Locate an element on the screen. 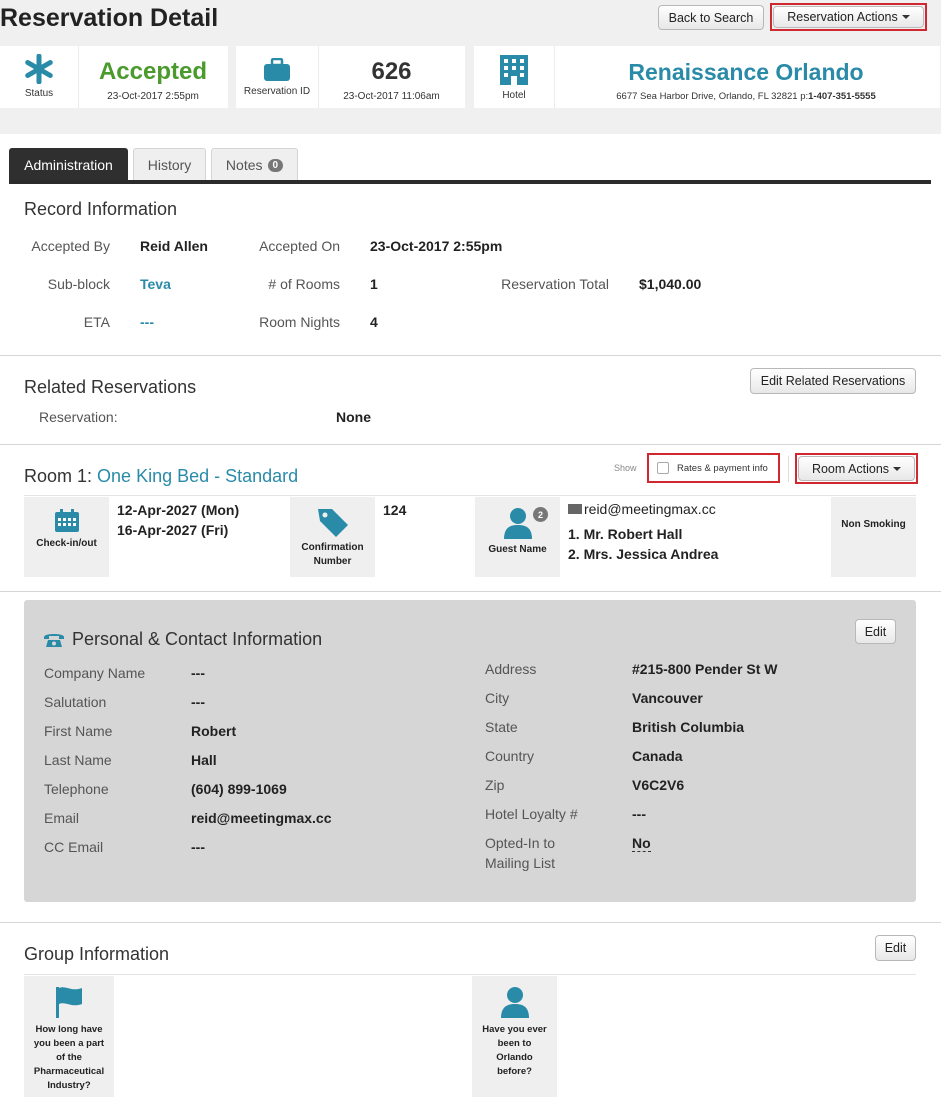  company-name-value: --- is located at coordinates (198, 673).